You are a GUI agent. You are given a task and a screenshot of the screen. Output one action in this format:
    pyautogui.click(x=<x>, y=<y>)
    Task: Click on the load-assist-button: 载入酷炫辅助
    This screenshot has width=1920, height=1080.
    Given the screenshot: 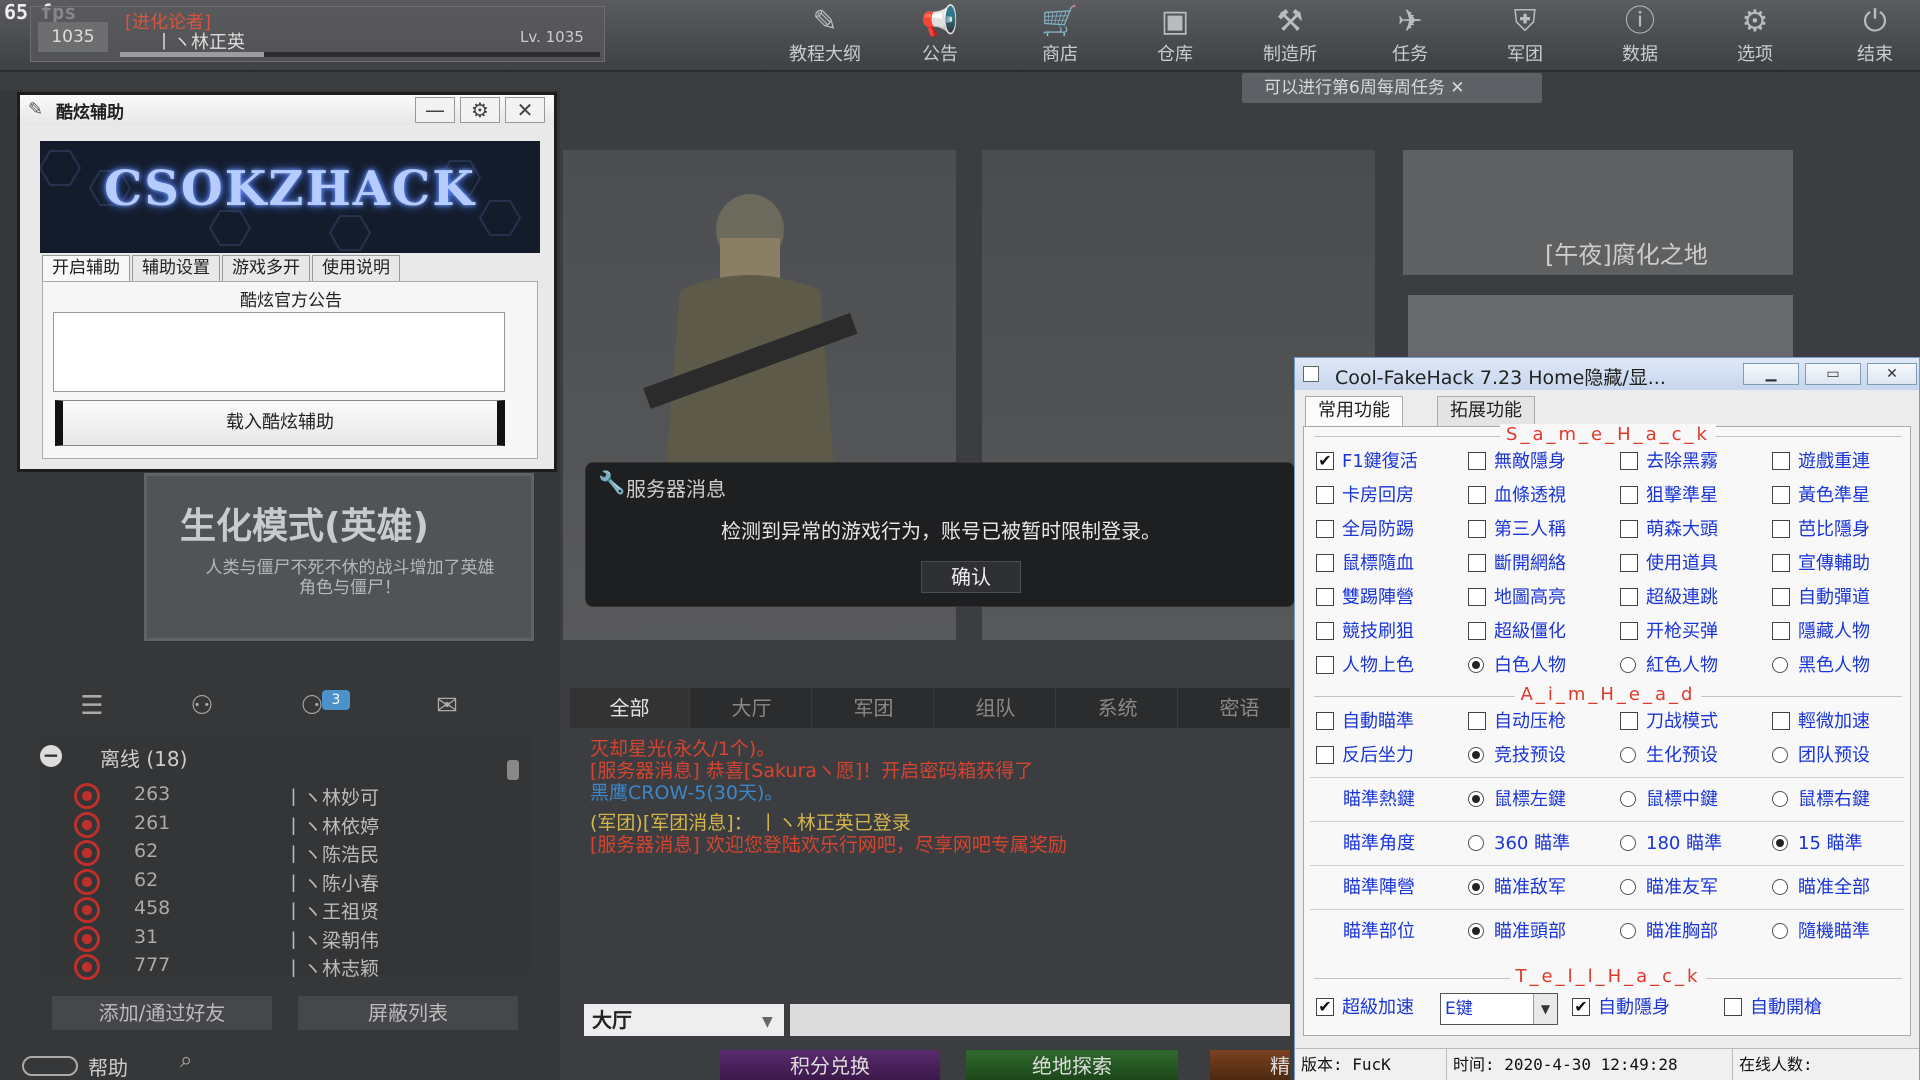 What is the action you would take?
    pyautogui.click(x=280, y=423)
    